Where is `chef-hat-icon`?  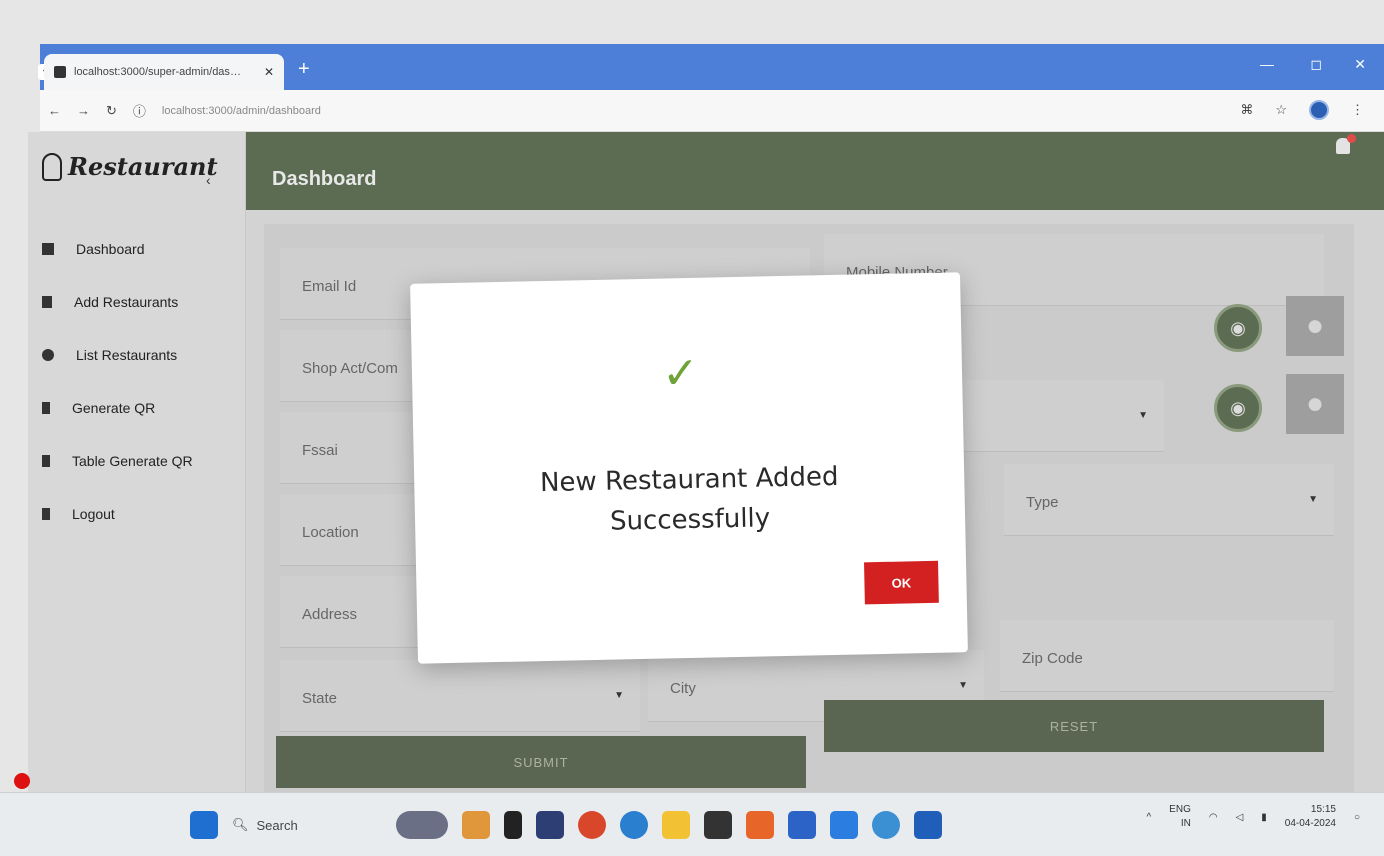 chef-hat-icon is located at coordinates (52, 166).